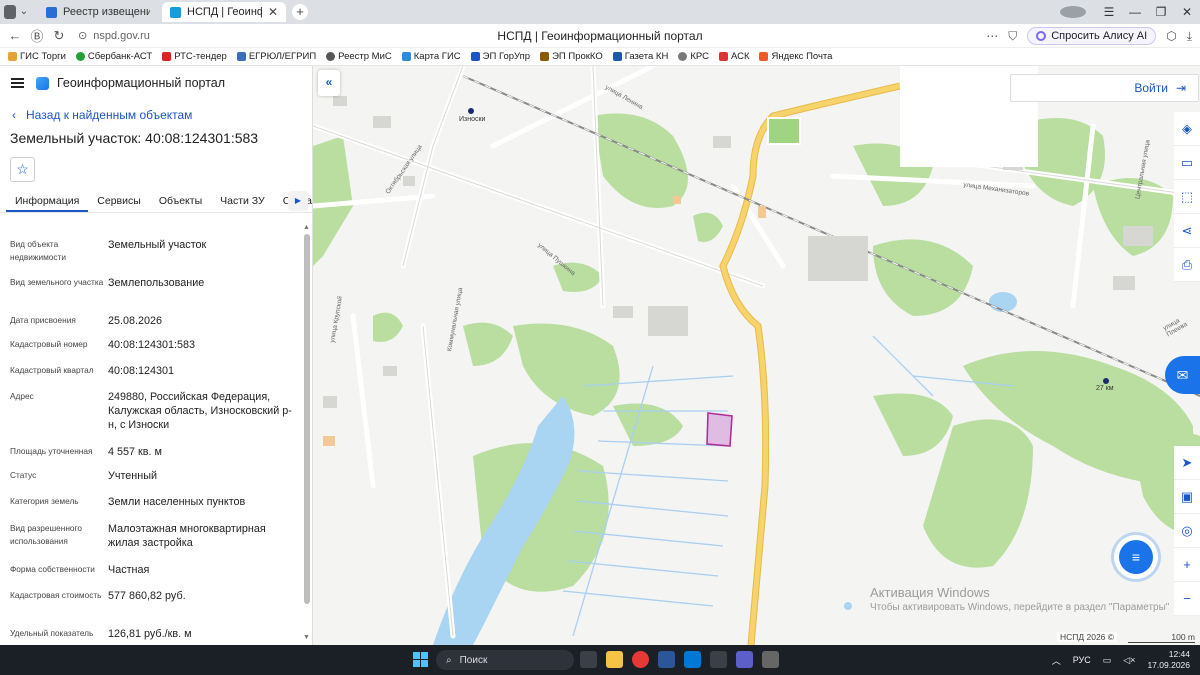  What do you see at coordinates (1187, 463) in the screenshot?
I see `locate-icon: ➤` at bounding box center [1187, 463].